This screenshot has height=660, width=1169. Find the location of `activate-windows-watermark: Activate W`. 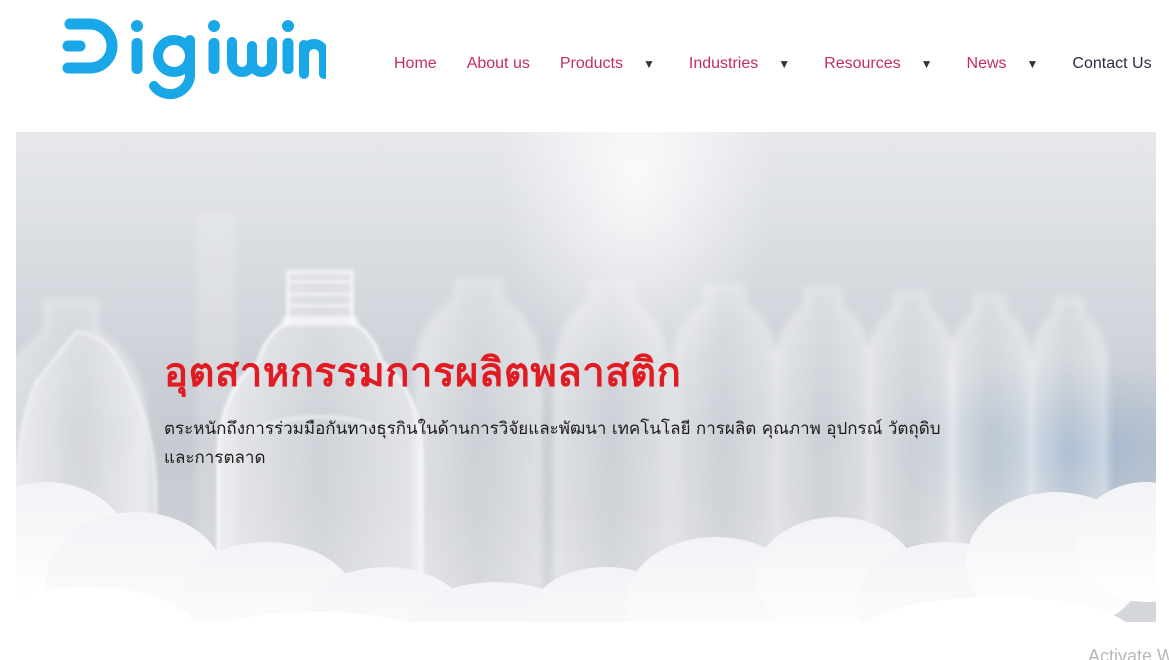

activate-windows-watermark: Activate W is located at coordinates (1128, 653).